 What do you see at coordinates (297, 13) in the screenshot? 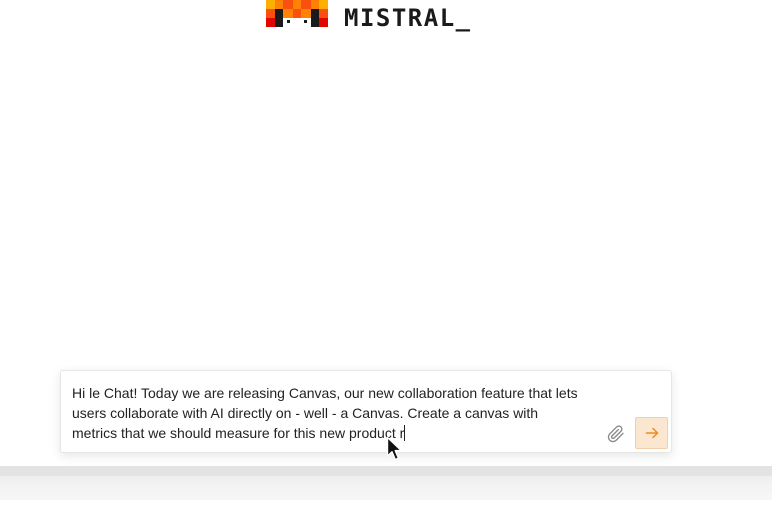
I see `mistral-pixel-logo-icon` at bounding box center [297, 13].